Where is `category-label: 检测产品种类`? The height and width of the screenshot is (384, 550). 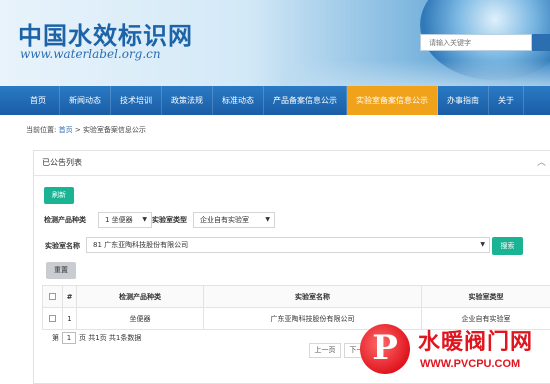
category-label: 检测产品种类 is located at coordinates (65, 220).